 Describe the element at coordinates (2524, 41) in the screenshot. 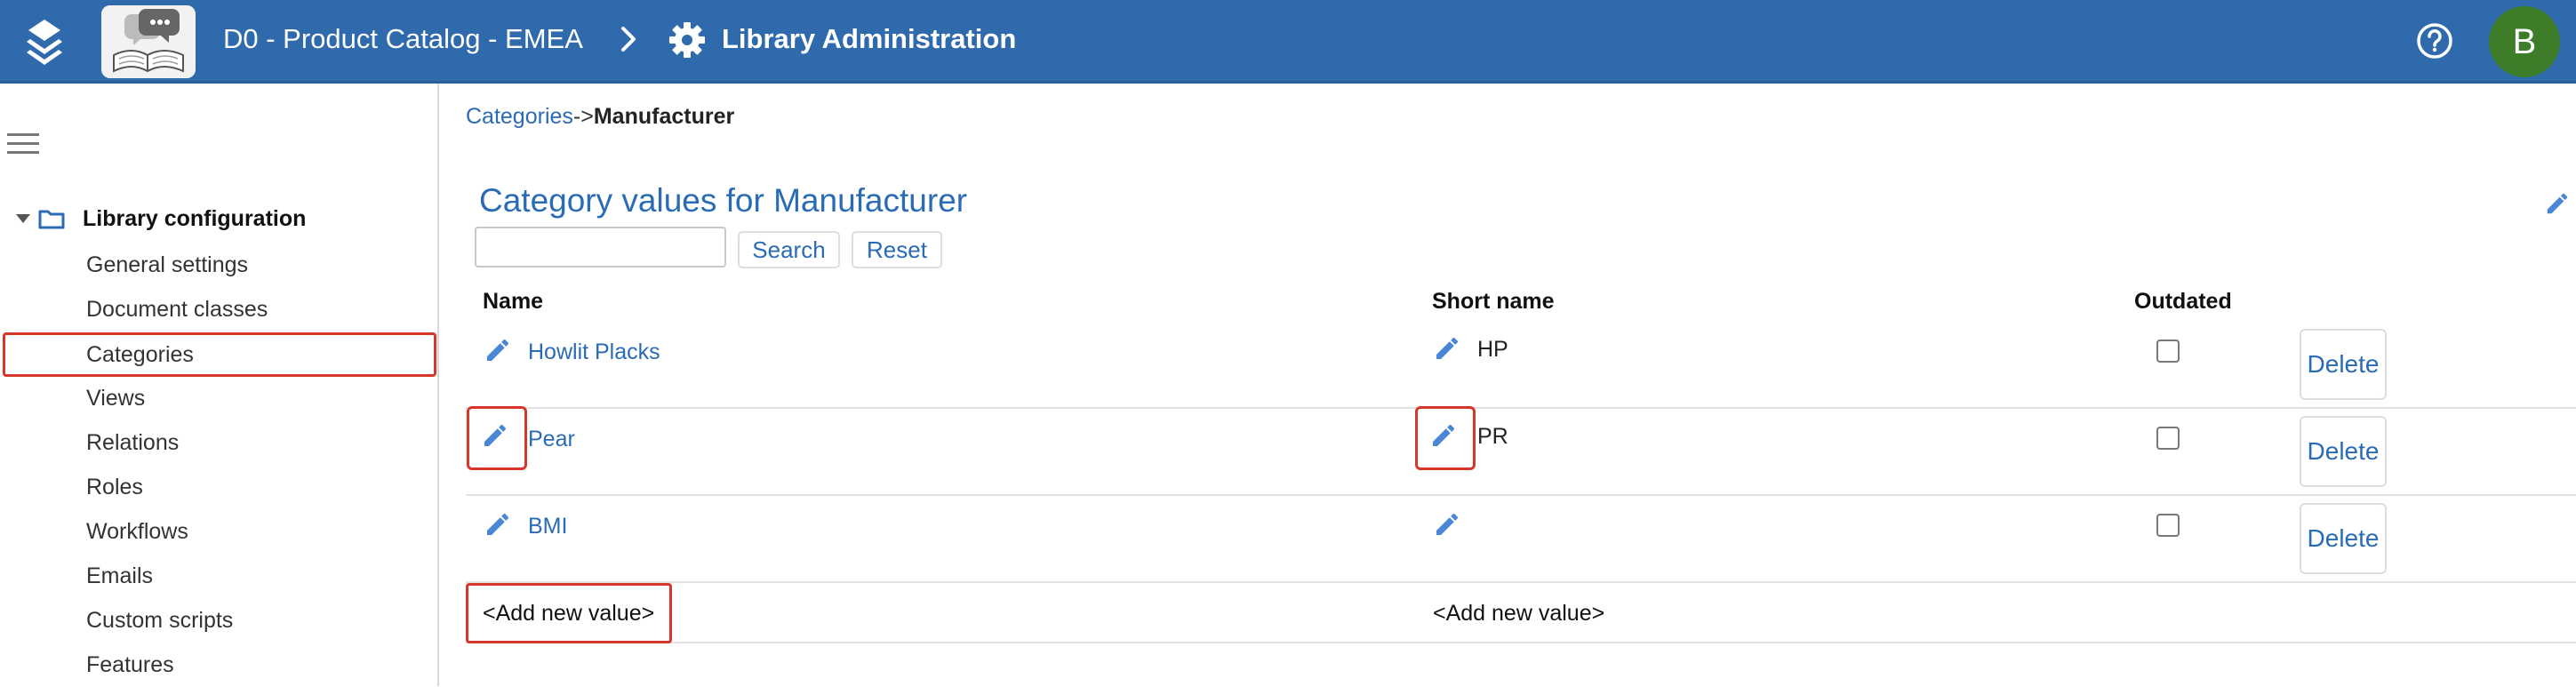

I see `user-avatar: B` at that location.